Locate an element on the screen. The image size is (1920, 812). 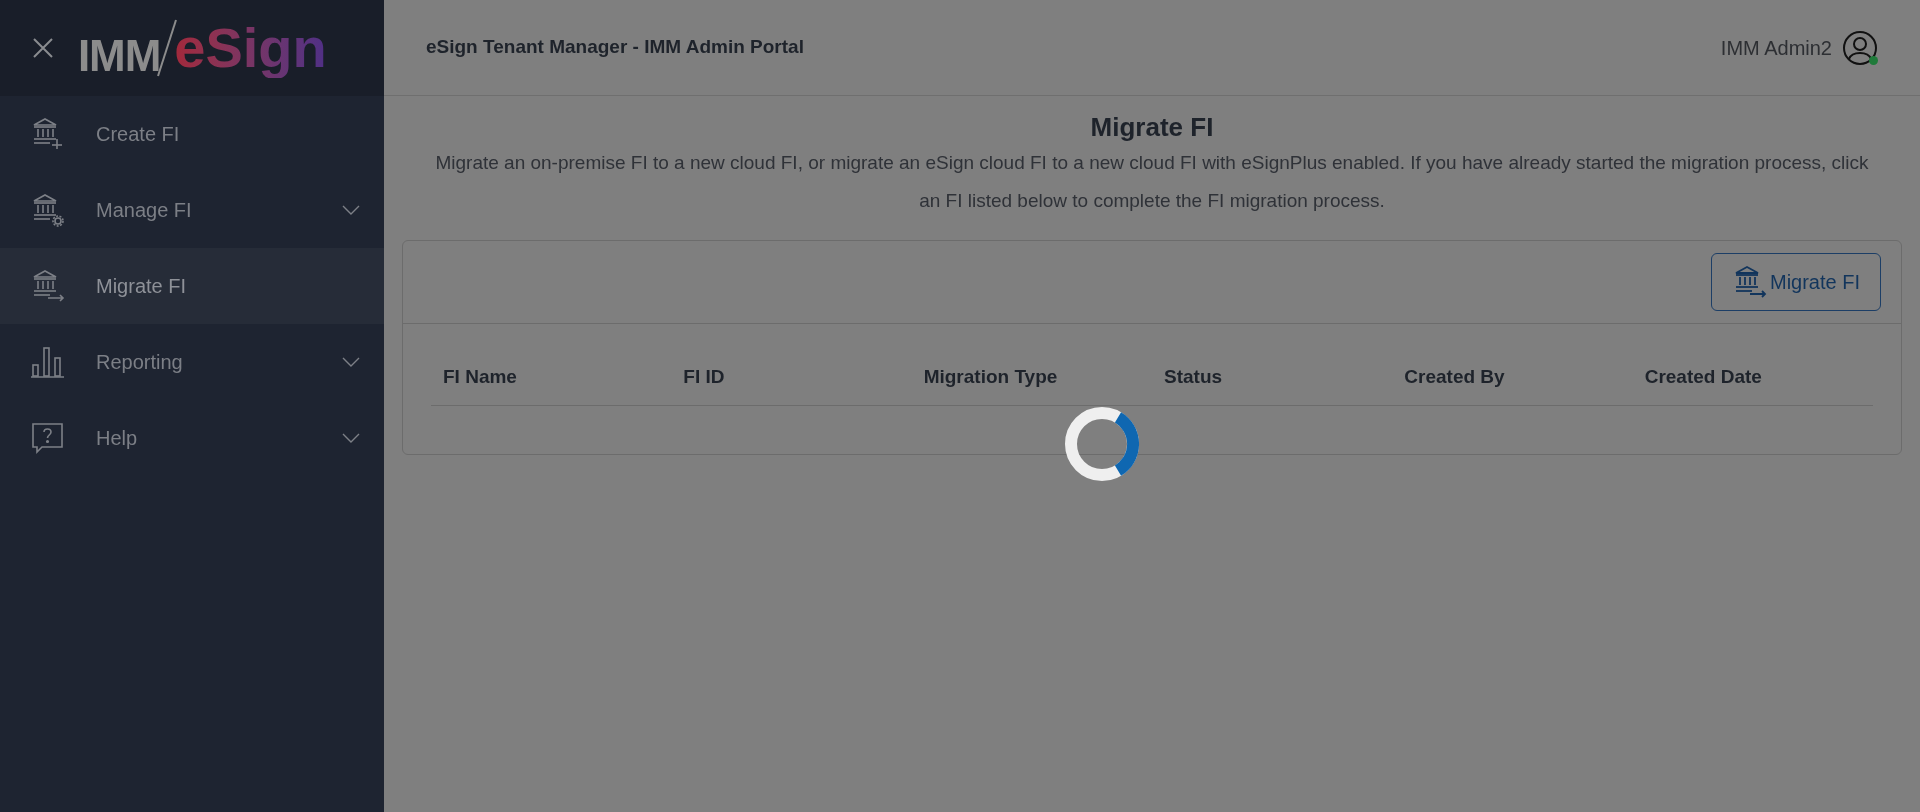
column-header: FI Name is located at coordinates (480, 376).